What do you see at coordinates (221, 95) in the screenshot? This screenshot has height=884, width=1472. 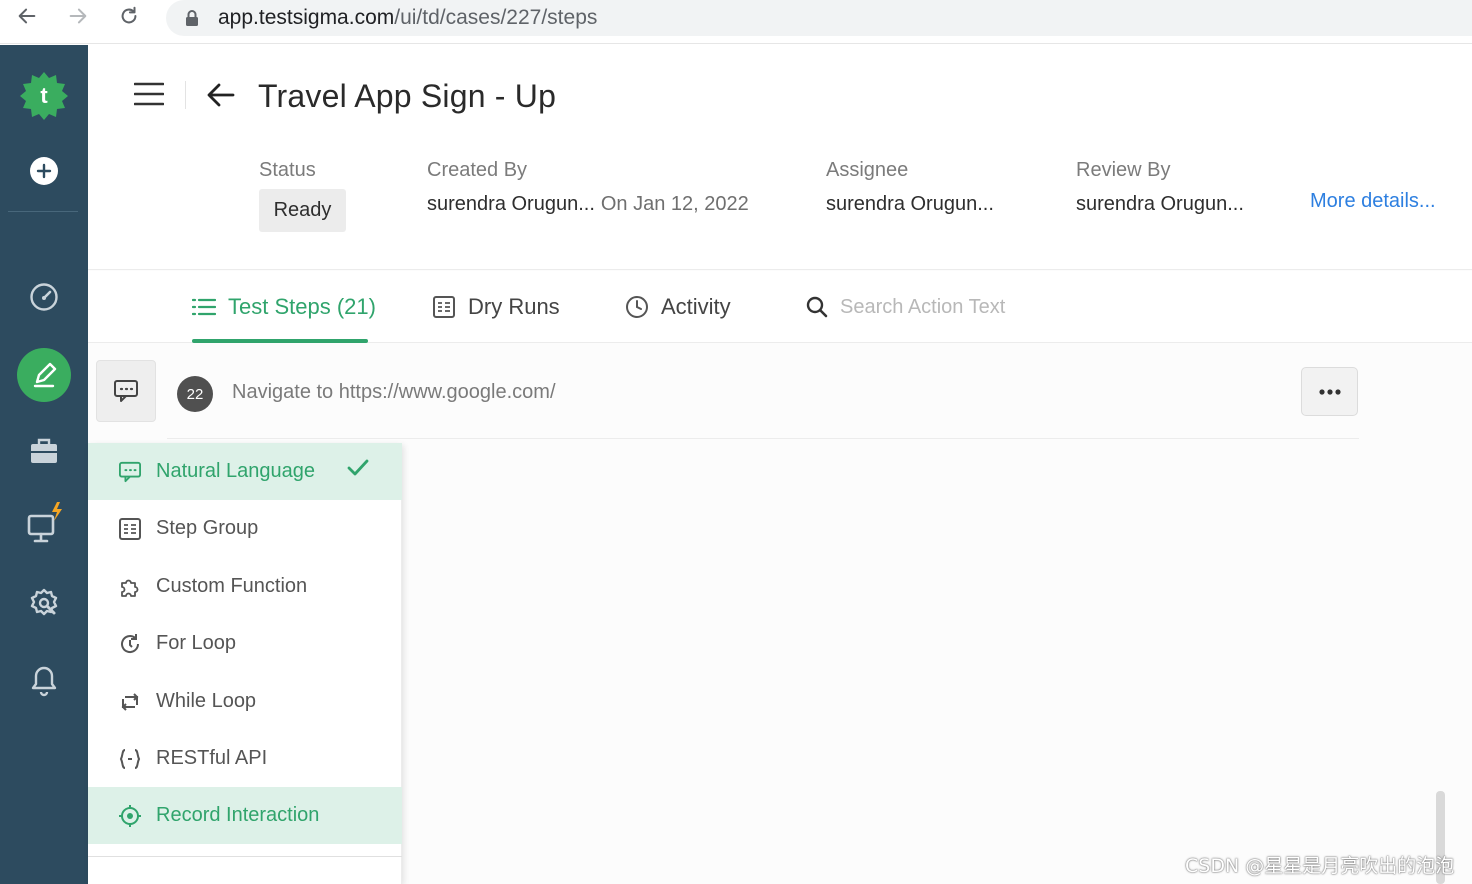 I see `back-arrow-icon` at bounding box center [221, 95].